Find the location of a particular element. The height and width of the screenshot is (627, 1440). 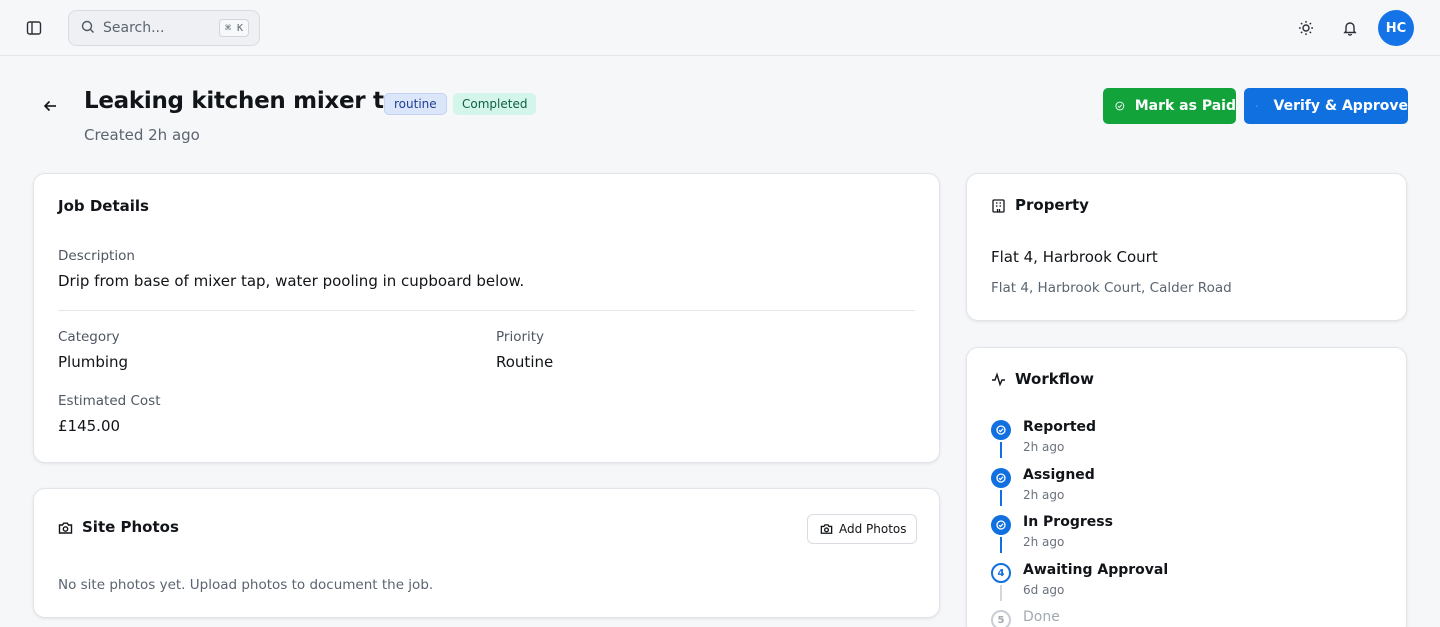

workflow-step: Assigned 2h ago is located at coordinates (1181, 488).